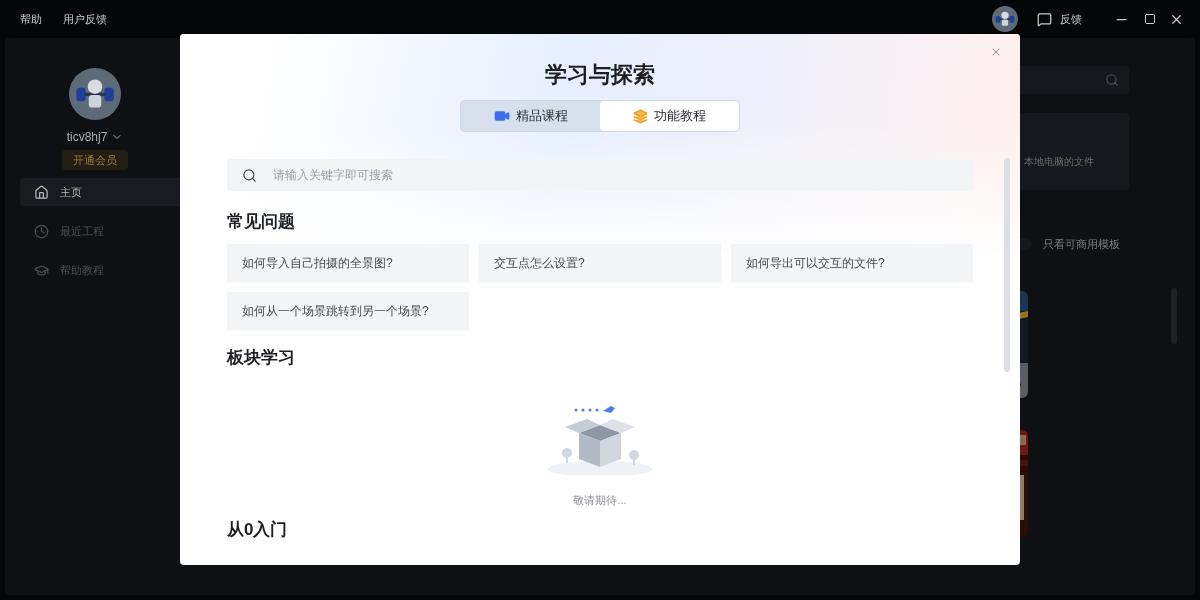 The height and width of the screenshot is (600, 1200). I want to click on user-avatar, so click(1005, 19).